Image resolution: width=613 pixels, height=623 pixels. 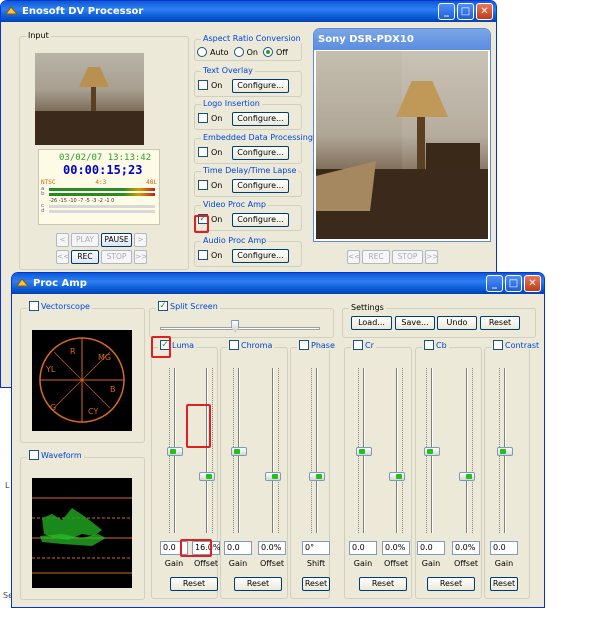 What do you see at coordinates (432, 257) in the screenshot?
I see `output-transport-ffwd: >>` at bounding box center [432, 257].